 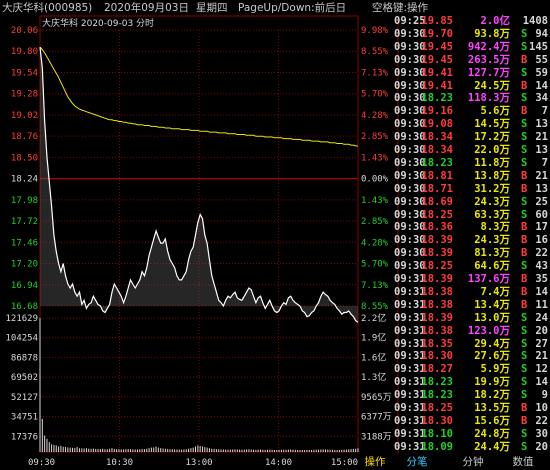 What do you see at coordinates (375, 180) in the screenshot?
I see `pct-tick-label: 0.00%` at bounding box center [375, 180].